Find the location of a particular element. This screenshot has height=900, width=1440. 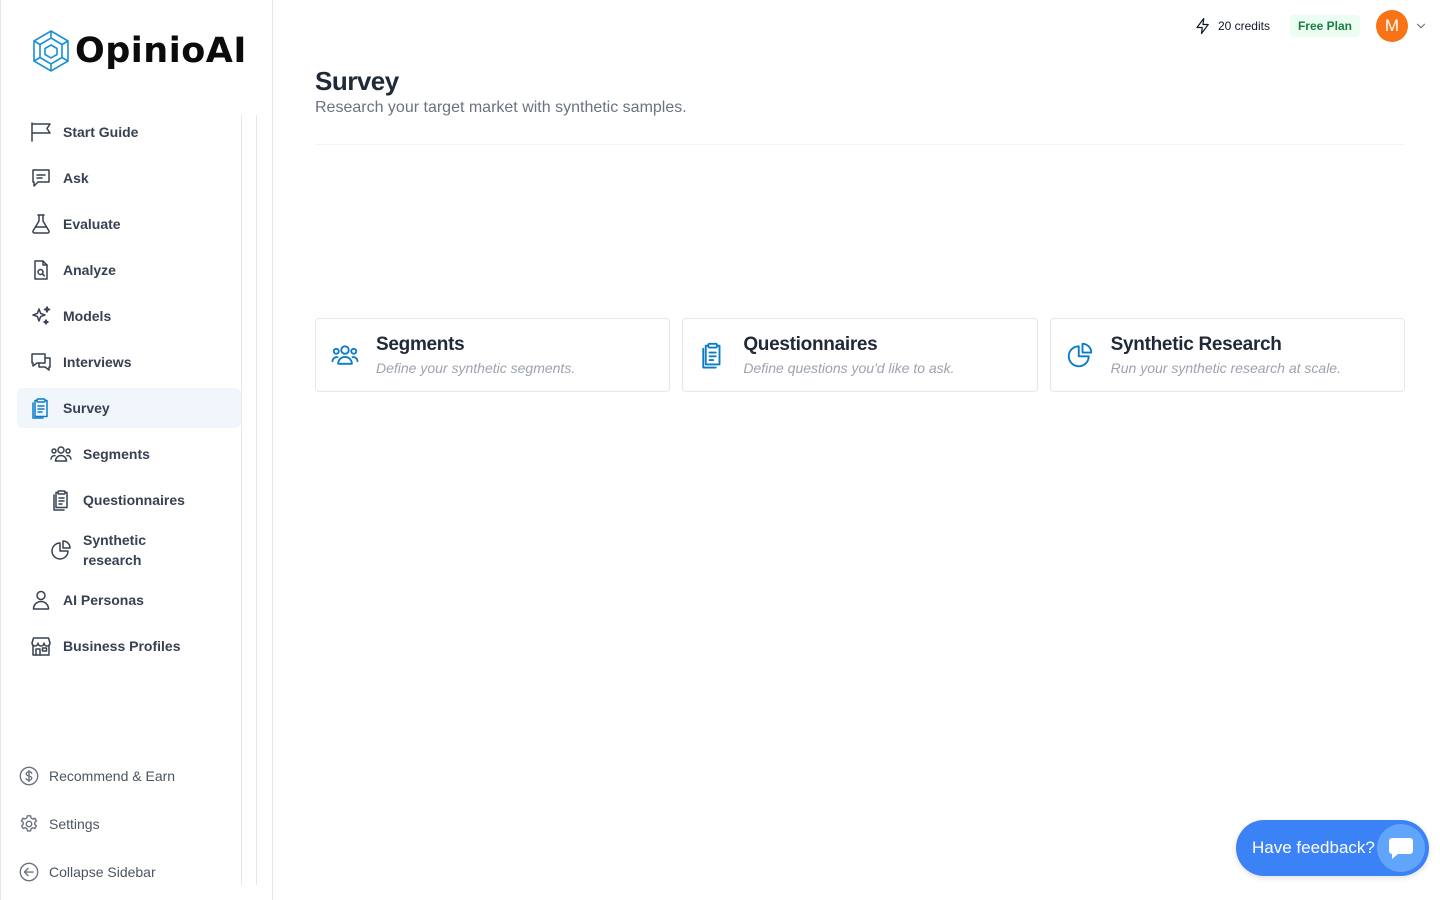

sidebar-item-ask: Ask is located at coordinates (129, 178).